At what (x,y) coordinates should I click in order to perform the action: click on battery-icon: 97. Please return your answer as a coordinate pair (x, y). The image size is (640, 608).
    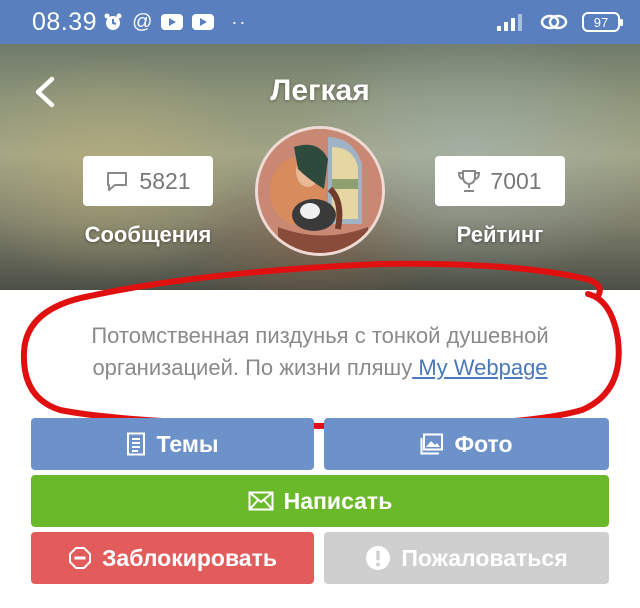
    Looking at the image, I should click on (602, 22).